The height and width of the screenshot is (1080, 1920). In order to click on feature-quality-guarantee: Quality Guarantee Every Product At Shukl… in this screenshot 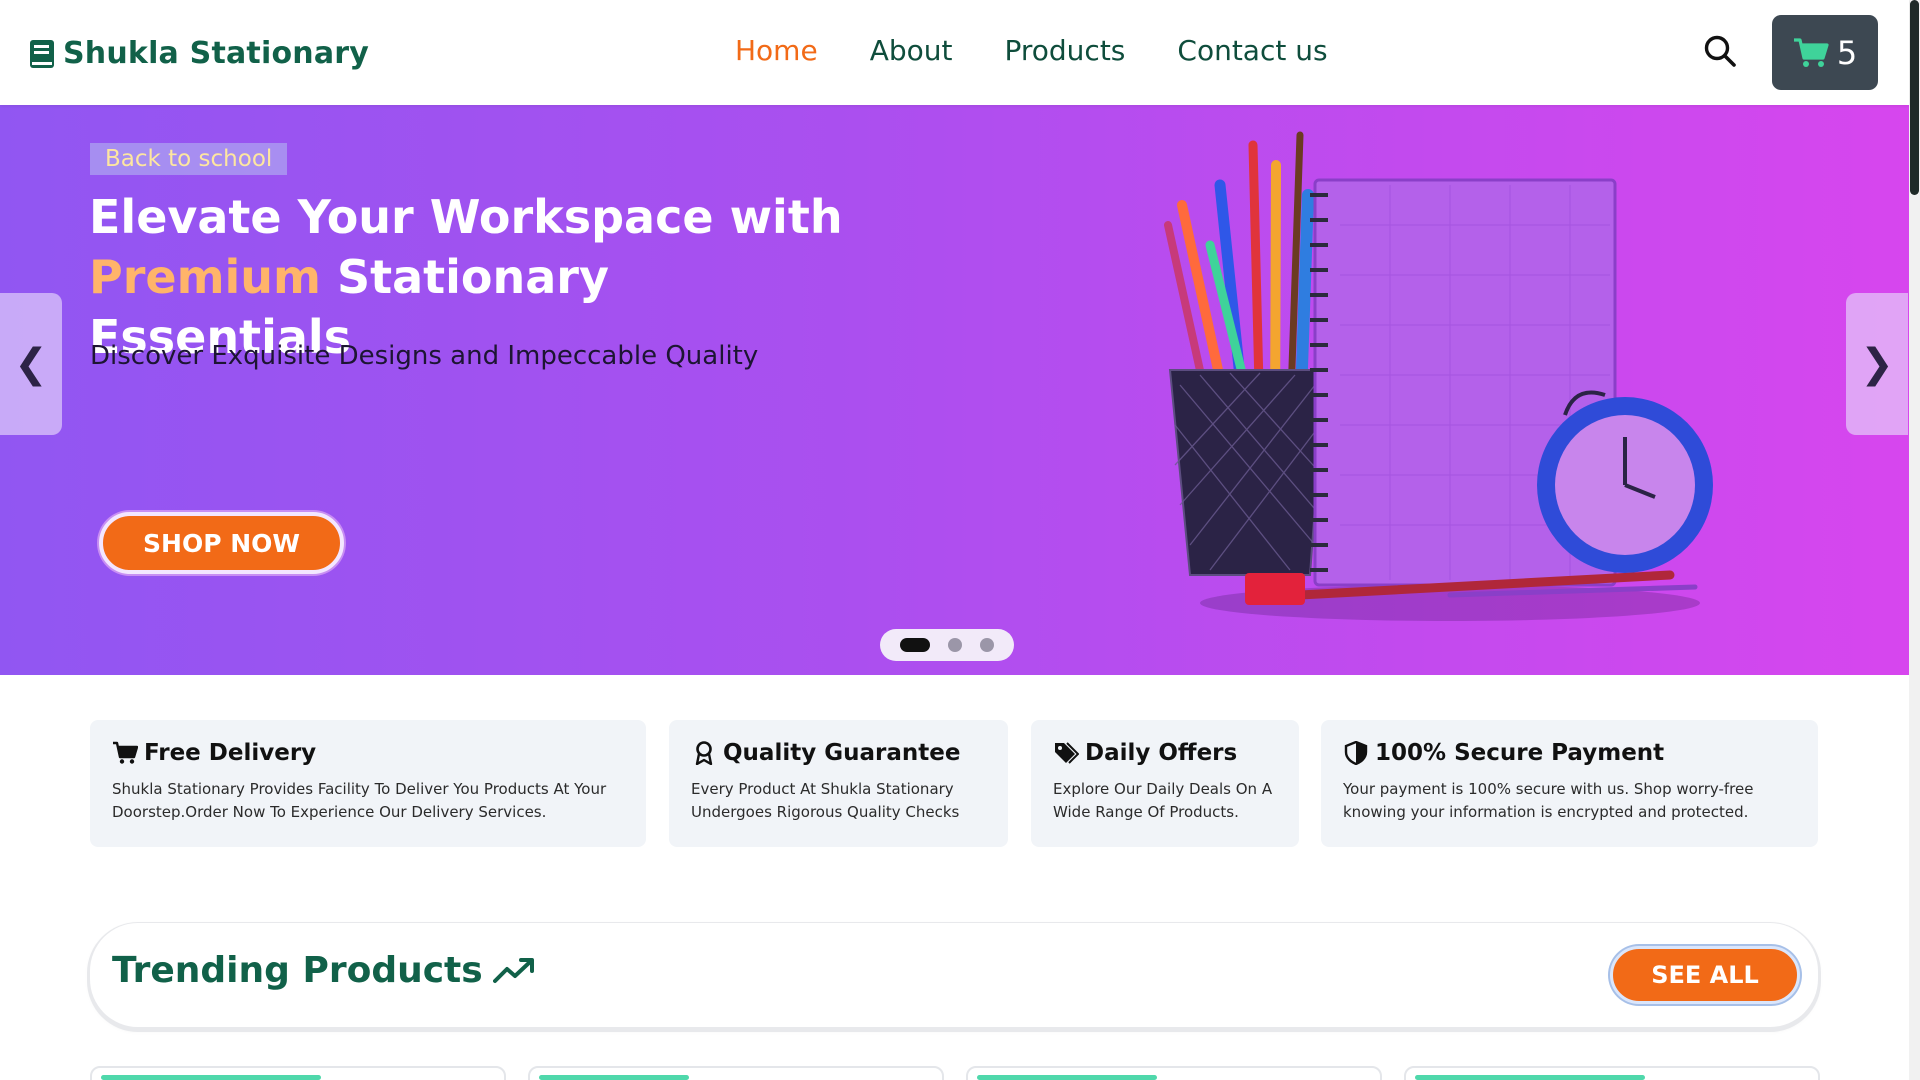, I will do `click(838, 783)`.